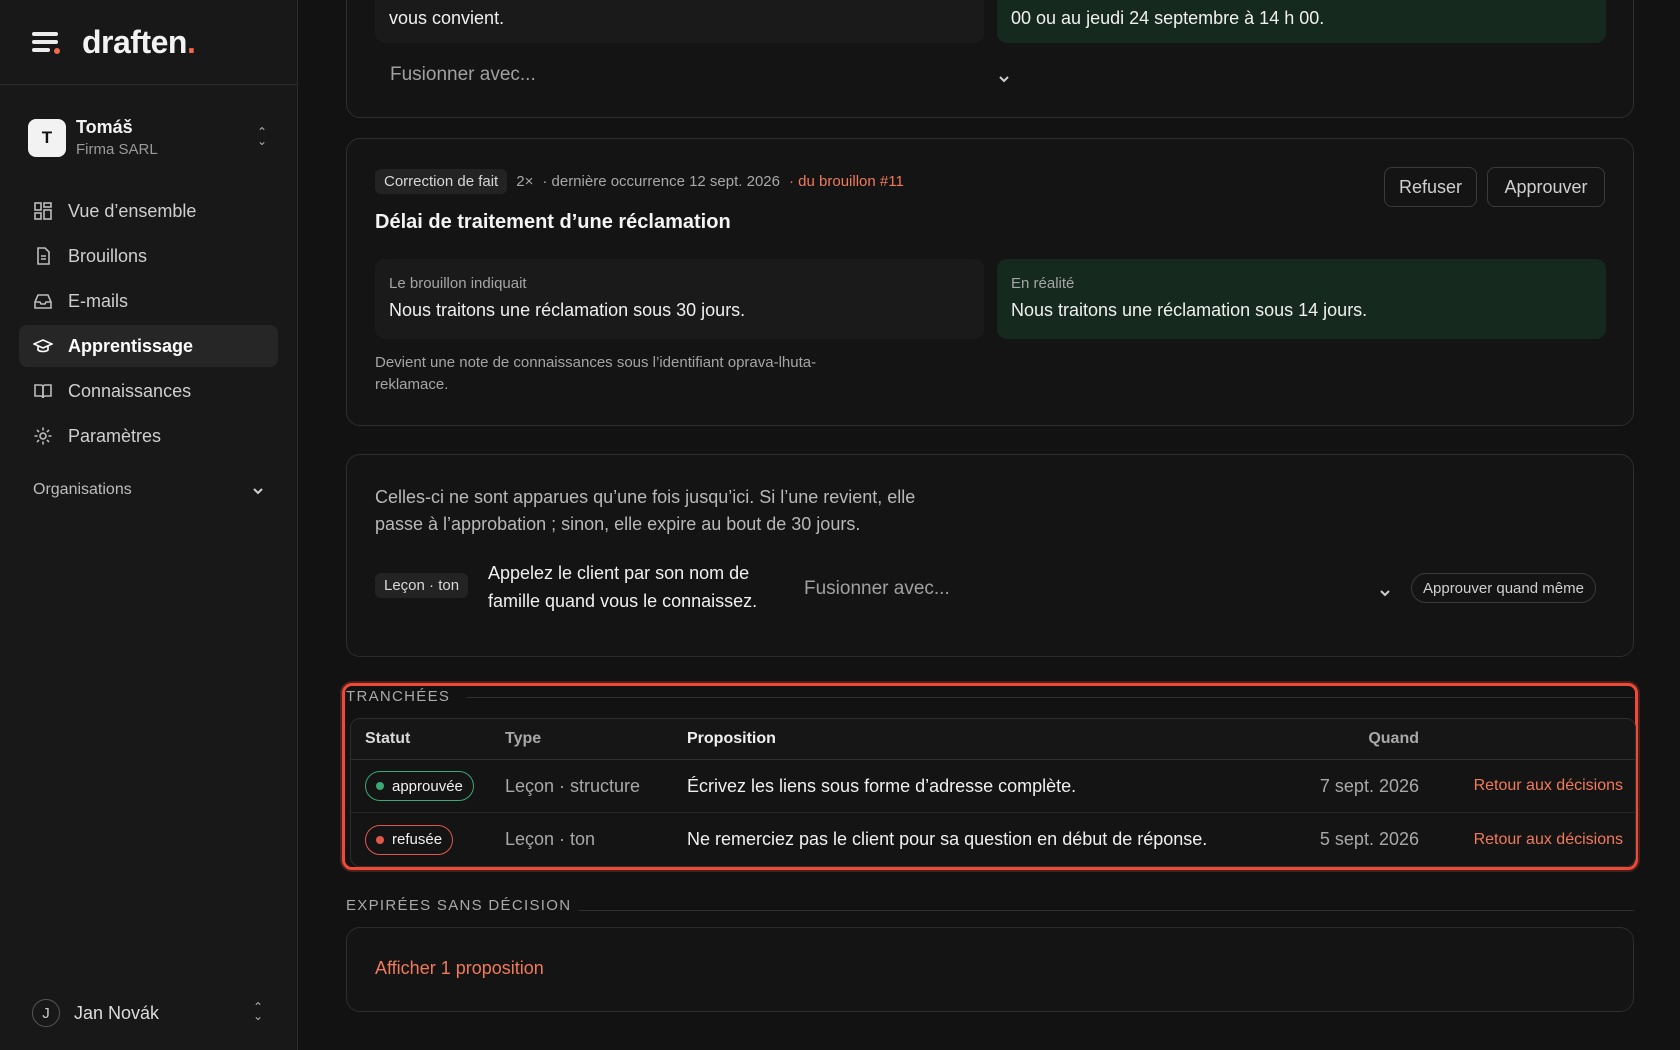 The height and width of the screenshot is (1050, 1680). What do you see at coordinates (1369, 839) in the screenshot?
I see `row-when: 5 sept. 2026` at bounding box center [1369, 839].